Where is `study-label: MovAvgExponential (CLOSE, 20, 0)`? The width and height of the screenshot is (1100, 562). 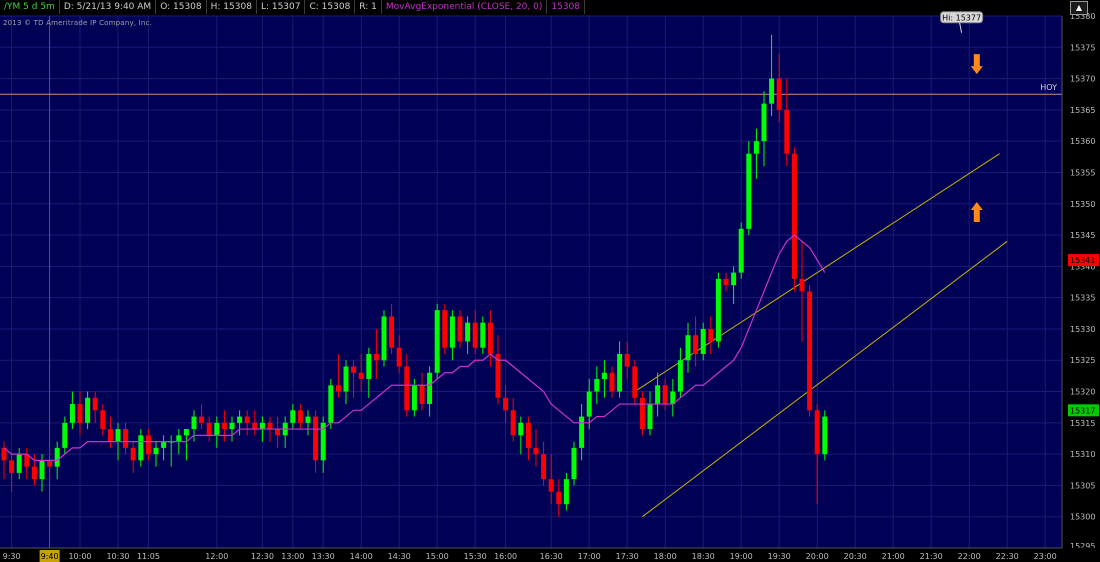 study-label: MovAvgExponential (CLOSE, 20, 0) is located at coordinates (465, 7).